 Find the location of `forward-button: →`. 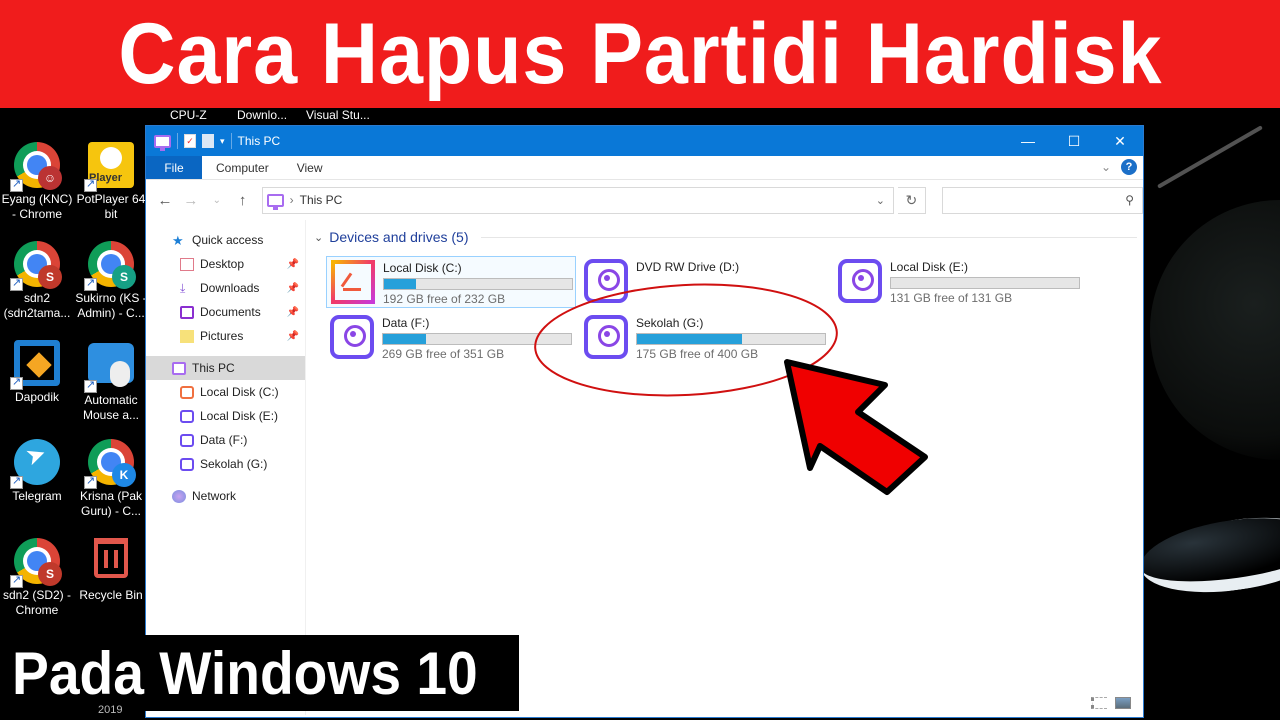

forward-button: → is located at coordinates (191, 200).